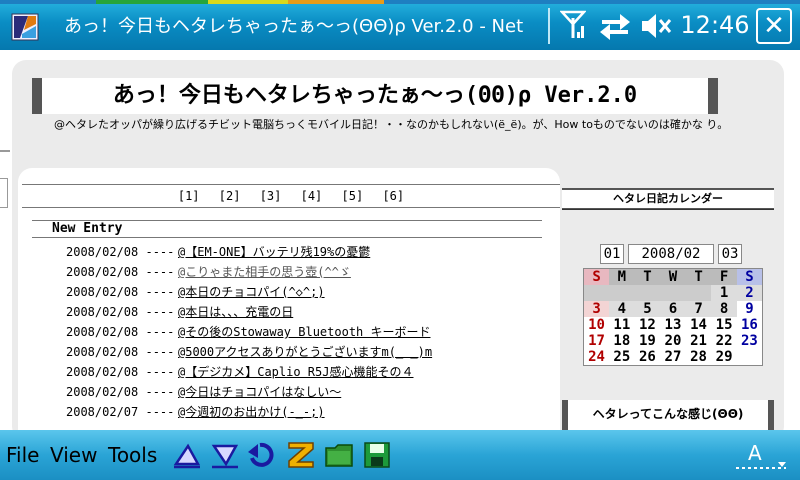 The width and height of the screenshot is (800, 480). I want to click on weekday-label: T, so click(647, 276).